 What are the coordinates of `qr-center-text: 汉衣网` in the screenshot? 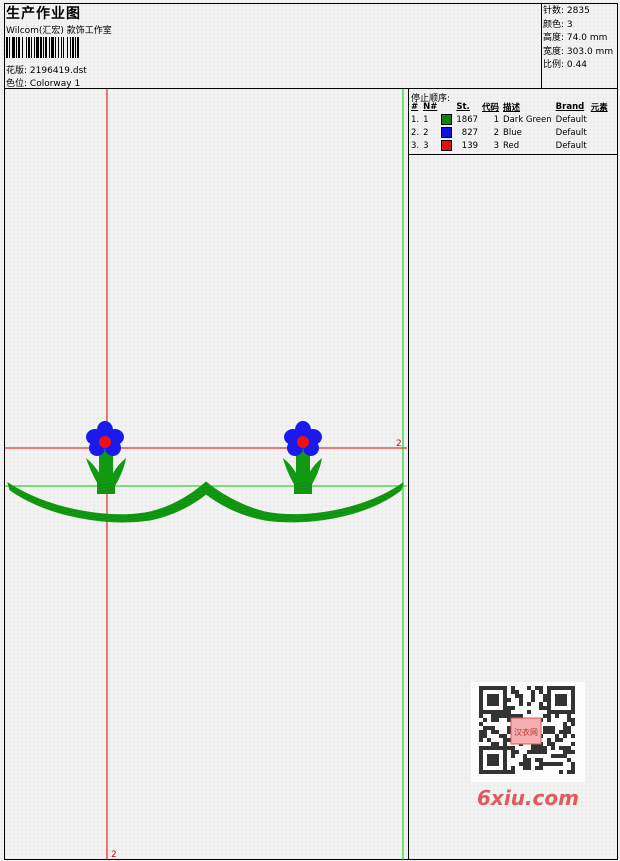 It's located at (526, 732).